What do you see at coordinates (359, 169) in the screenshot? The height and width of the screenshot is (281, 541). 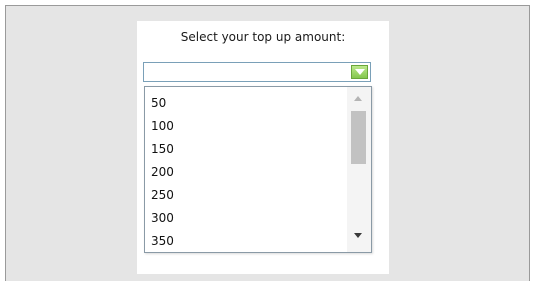 I see `dropdown-scrollbar` at bounding box center [359, 169].